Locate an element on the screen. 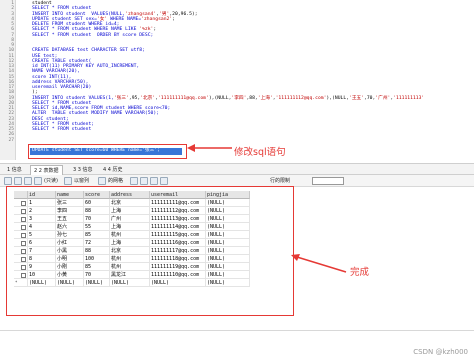 This screenshot has width=474, height=360. code-token: ,20,96.5); is located at coordinates (183, 14).